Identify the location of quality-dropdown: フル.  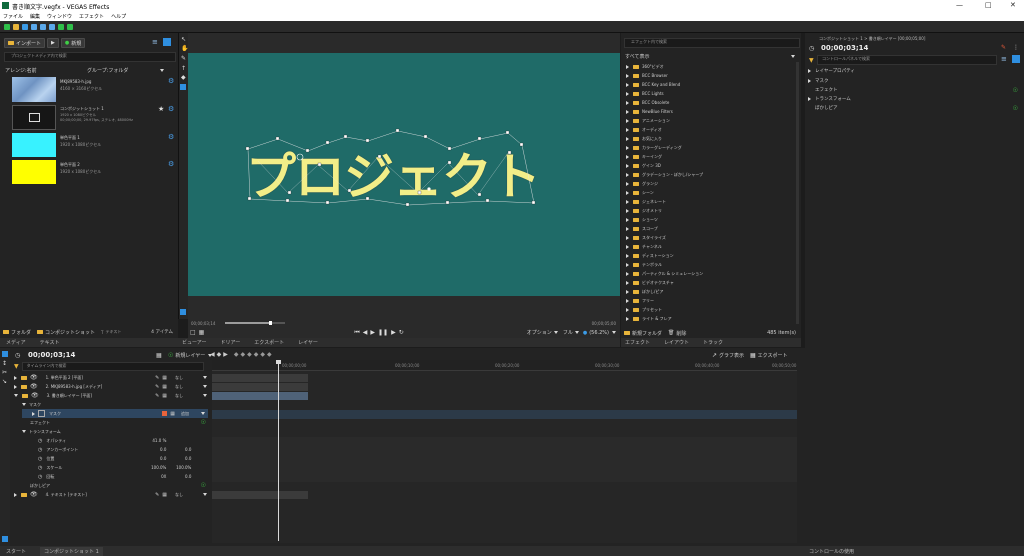
(568, 332).